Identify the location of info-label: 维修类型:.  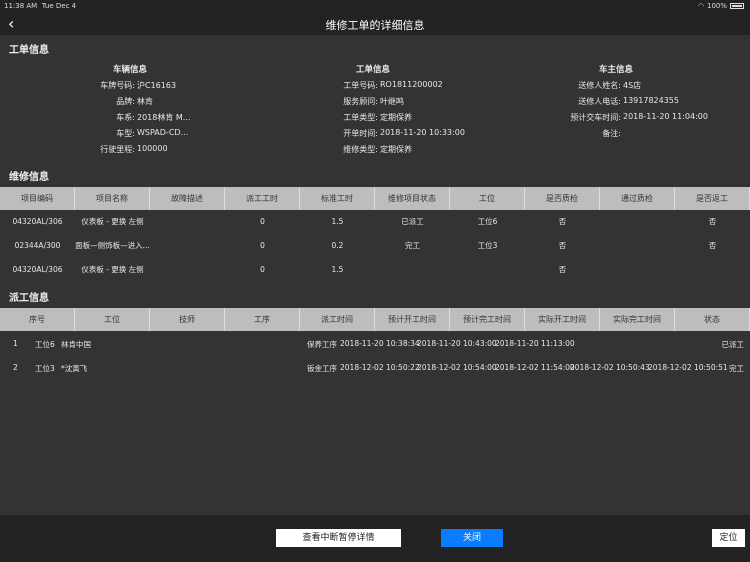
(360, 149).